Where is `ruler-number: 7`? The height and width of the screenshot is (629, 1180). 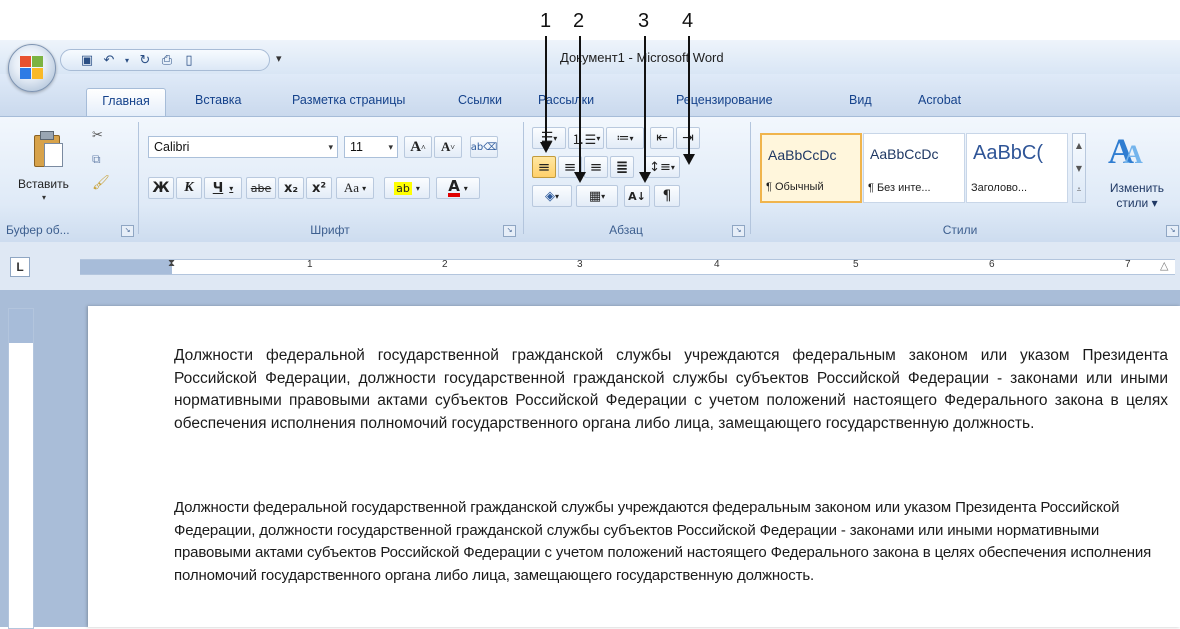 ruler-number: 7 is located at coordinates (1128, 264).